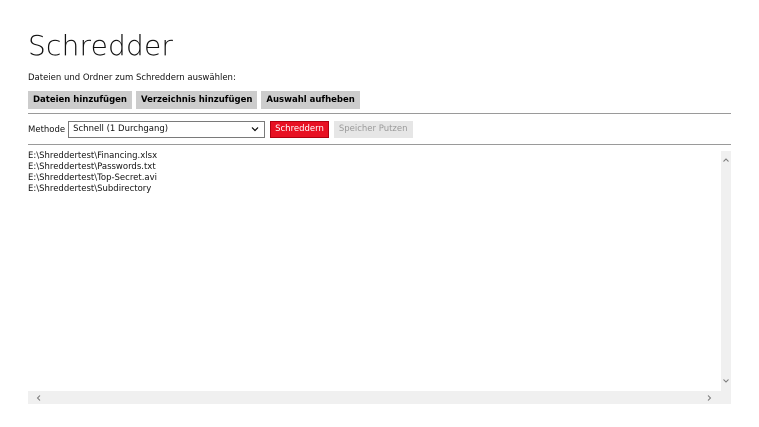 This screenshot has height=427, width=759. I want to click on add-folder-button: Verzeichnis hinzufügen, so click(196, 100).